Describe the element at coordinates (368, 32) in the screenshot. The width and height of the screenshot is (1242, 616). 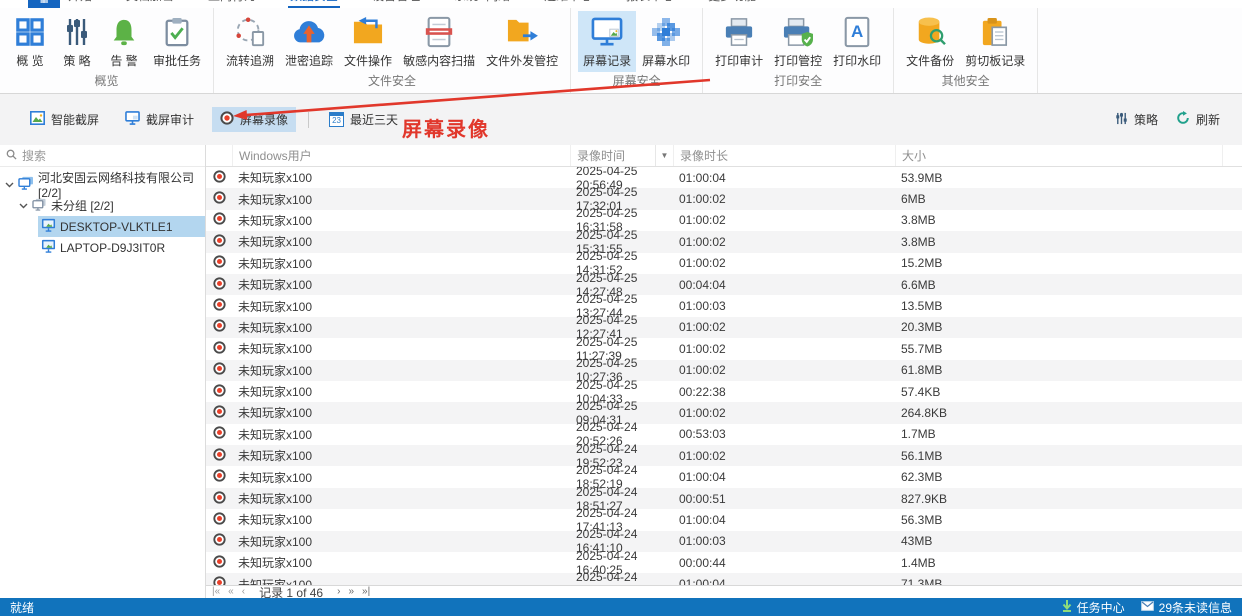
I see `folder-return-icon` at that location.